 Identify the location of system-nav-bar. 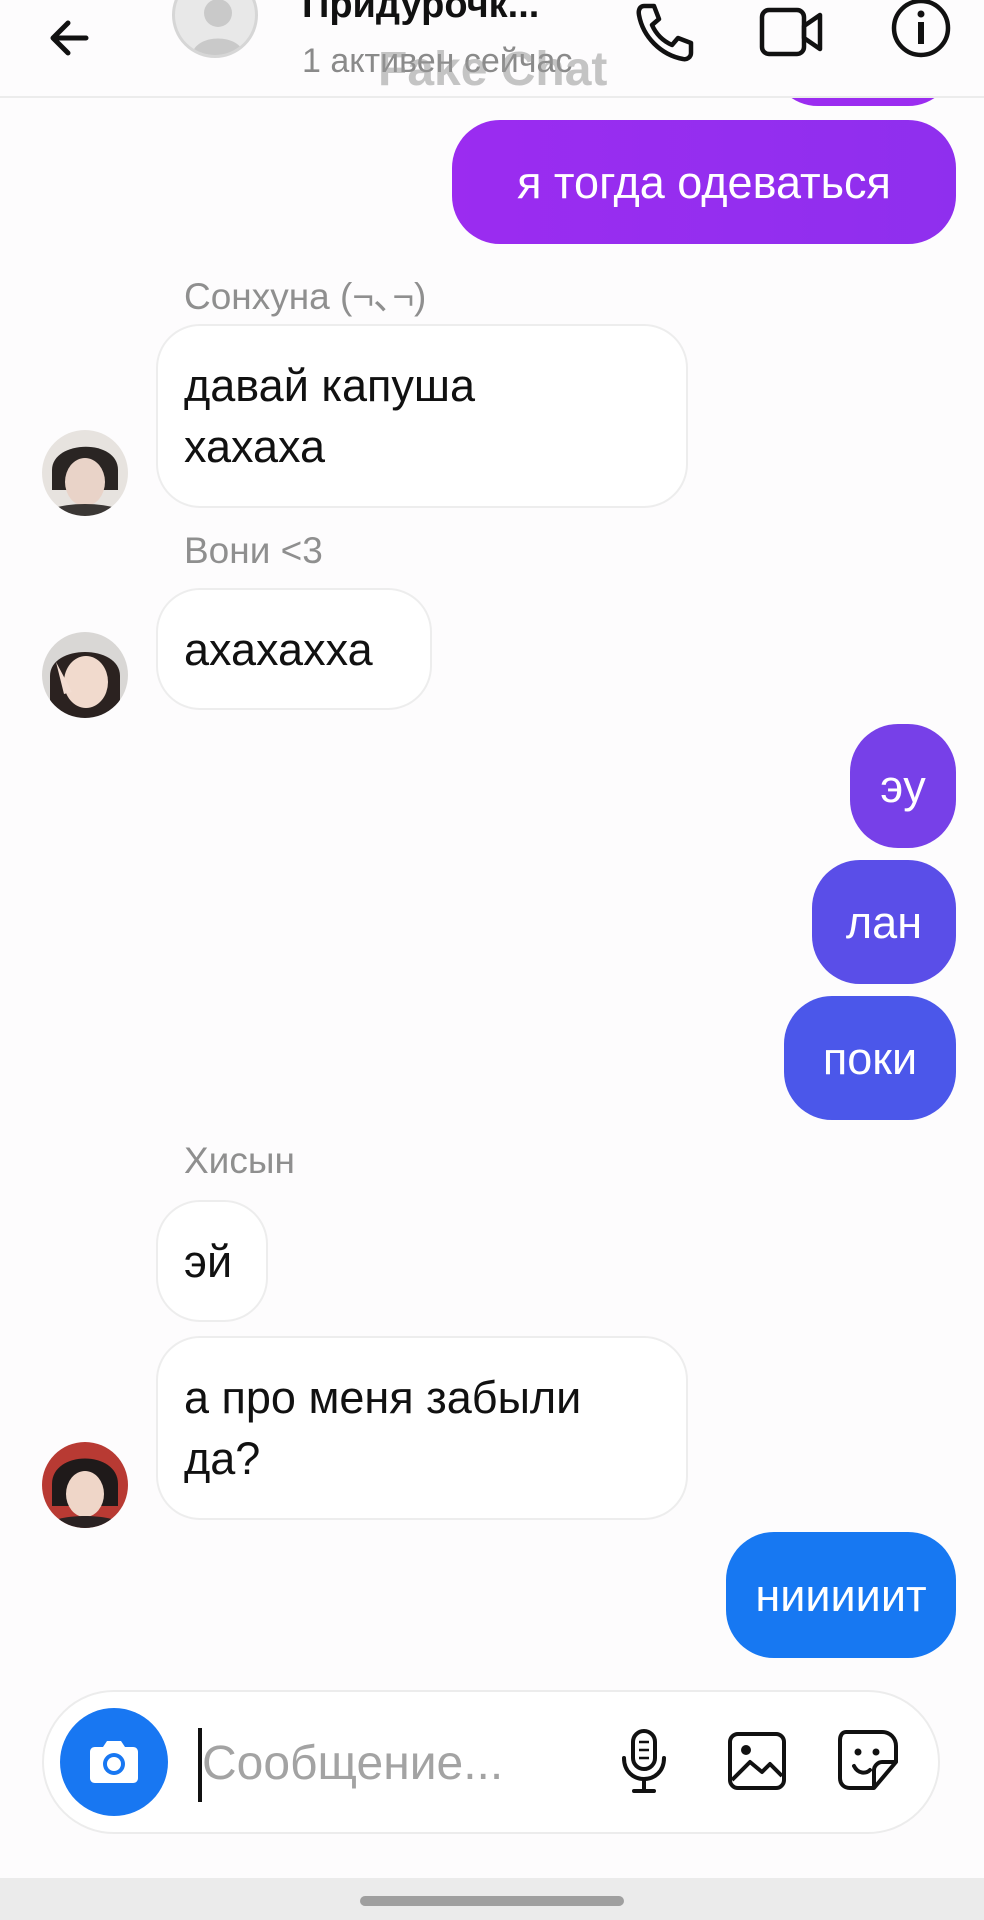
(492, 1899).